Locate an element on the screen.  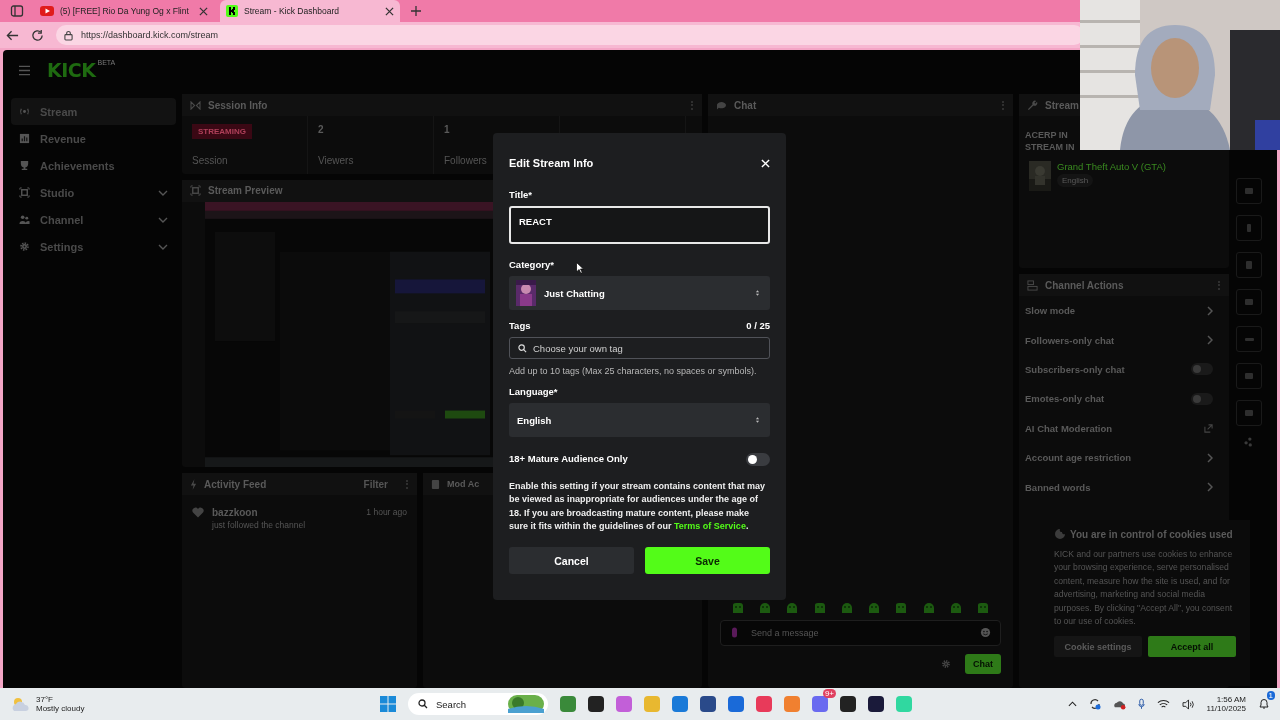
sidebar-toggle-icon is located at coordinates (17, 11).